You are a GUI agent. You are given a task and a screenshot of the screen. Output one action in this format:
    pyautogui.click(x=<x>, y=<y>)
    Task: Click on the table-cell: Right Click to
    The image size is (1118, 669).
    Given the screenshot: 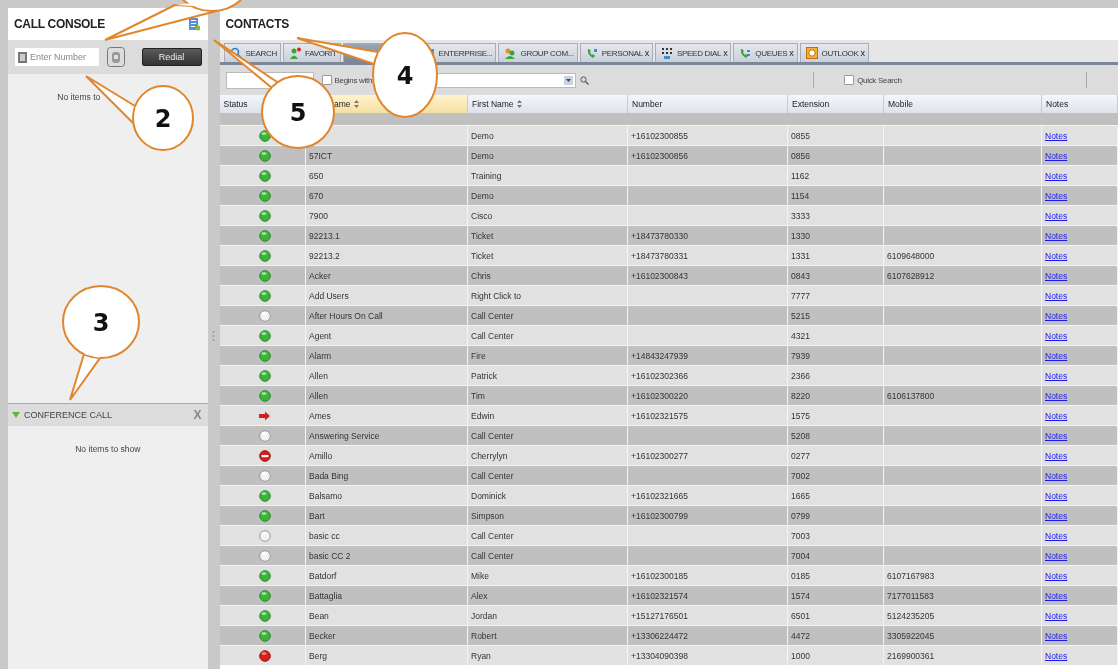 What is the action you would take?
    pyautogui.click(x=547, y=295)
    